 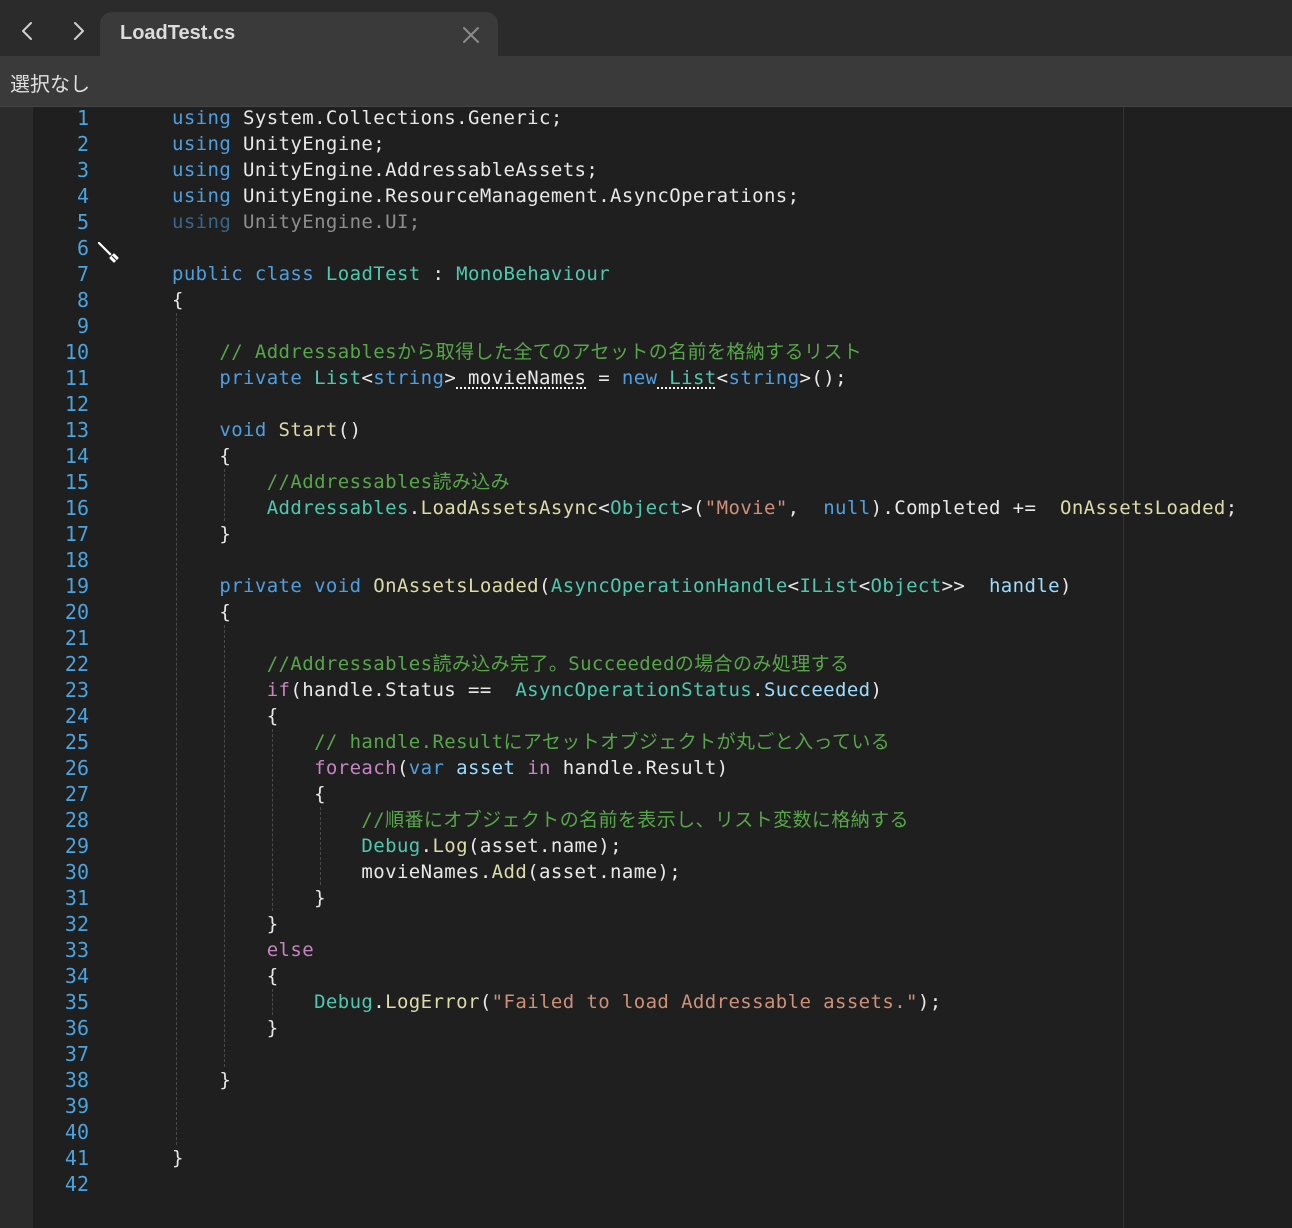 I want to click on code-text: // Addressablesから取得した全てのアセットの名前を格納するリスト, so click(x=517, y=352).